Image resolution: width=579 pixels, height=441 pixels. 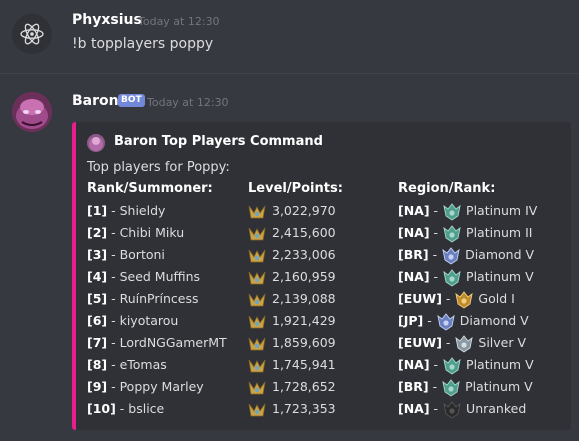 What do you see at coordinates (447, 188) in the screenshot?
I see `column-title-region: Region/Rank:` at bounding box center [447, 188].